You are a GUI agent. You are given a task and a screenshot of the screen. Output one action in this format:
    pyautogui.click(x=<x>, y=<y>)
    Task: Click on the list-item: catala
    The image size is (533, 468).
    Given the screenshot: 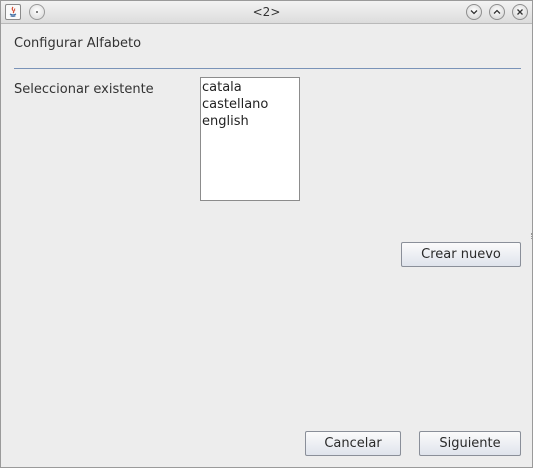 What is the action you would take?
    pyautogui.click(x=250, y=87)
    